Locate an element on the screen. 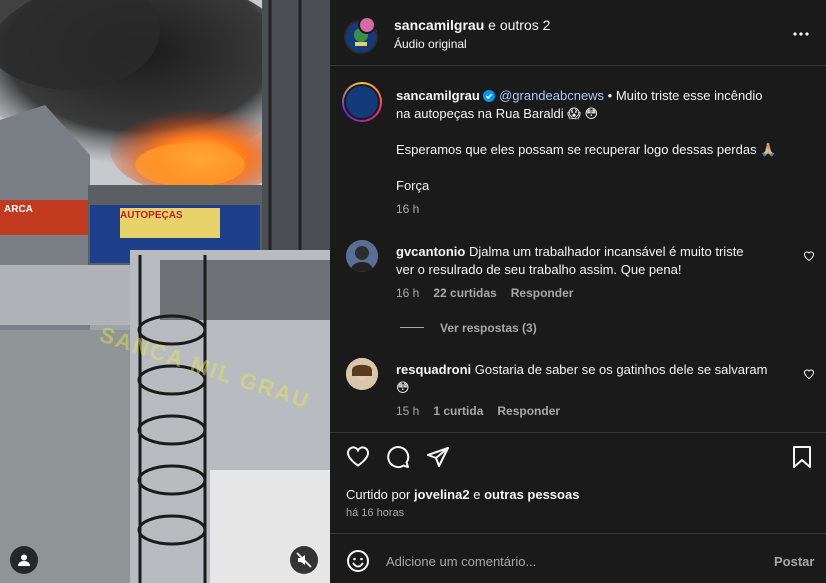  verified-badge-icon is located at coordinates (489, 96).